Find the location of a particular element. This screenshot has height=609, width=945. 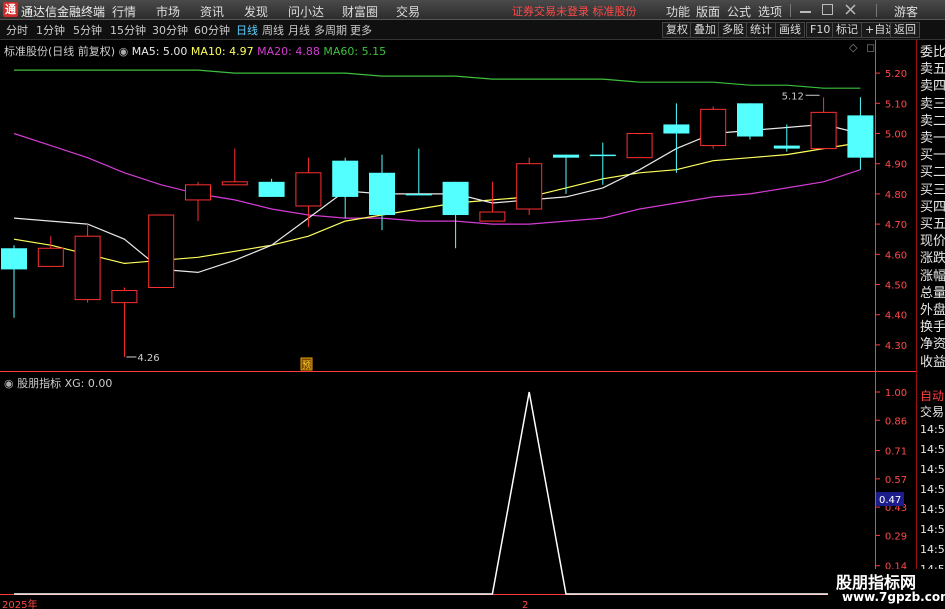

period-60min: 60分钟 is located at coordinates (212, 30).